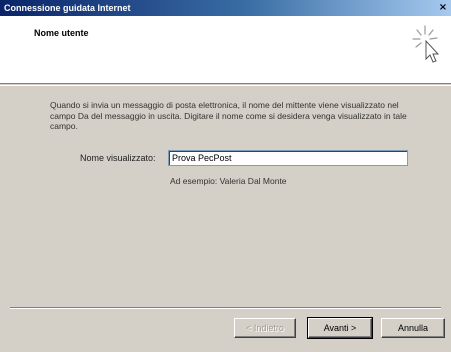 This screenshot has height=352, width=451. I want to click on next-button: Avanti >, so click(340, 328).